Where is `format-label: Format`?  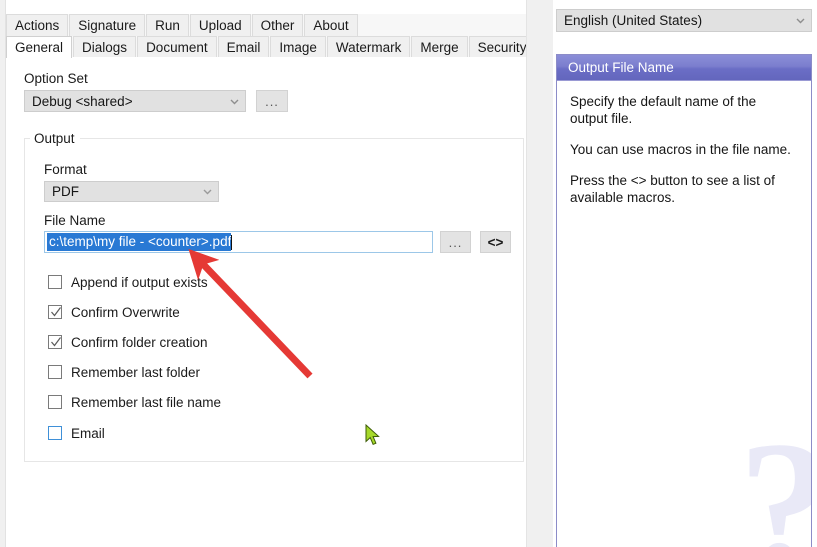 format-label: Format is located at coordinates (65, 169).